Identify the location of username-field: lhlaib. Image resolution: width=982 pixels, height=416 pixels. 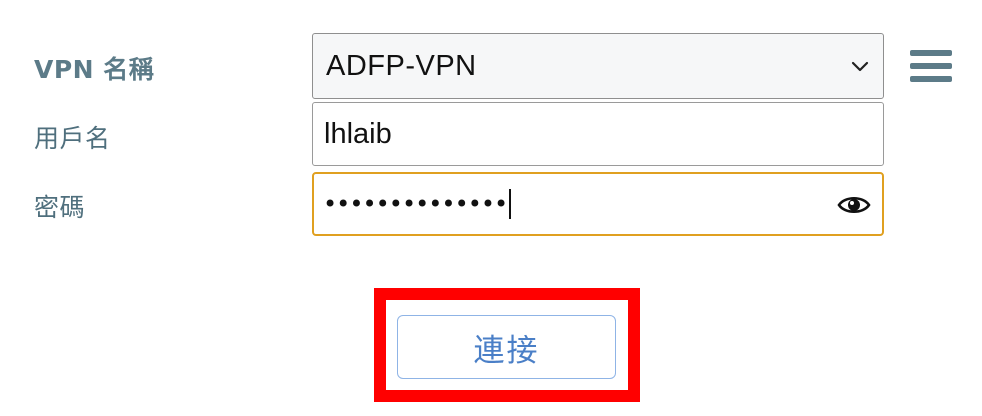
(598, 134).